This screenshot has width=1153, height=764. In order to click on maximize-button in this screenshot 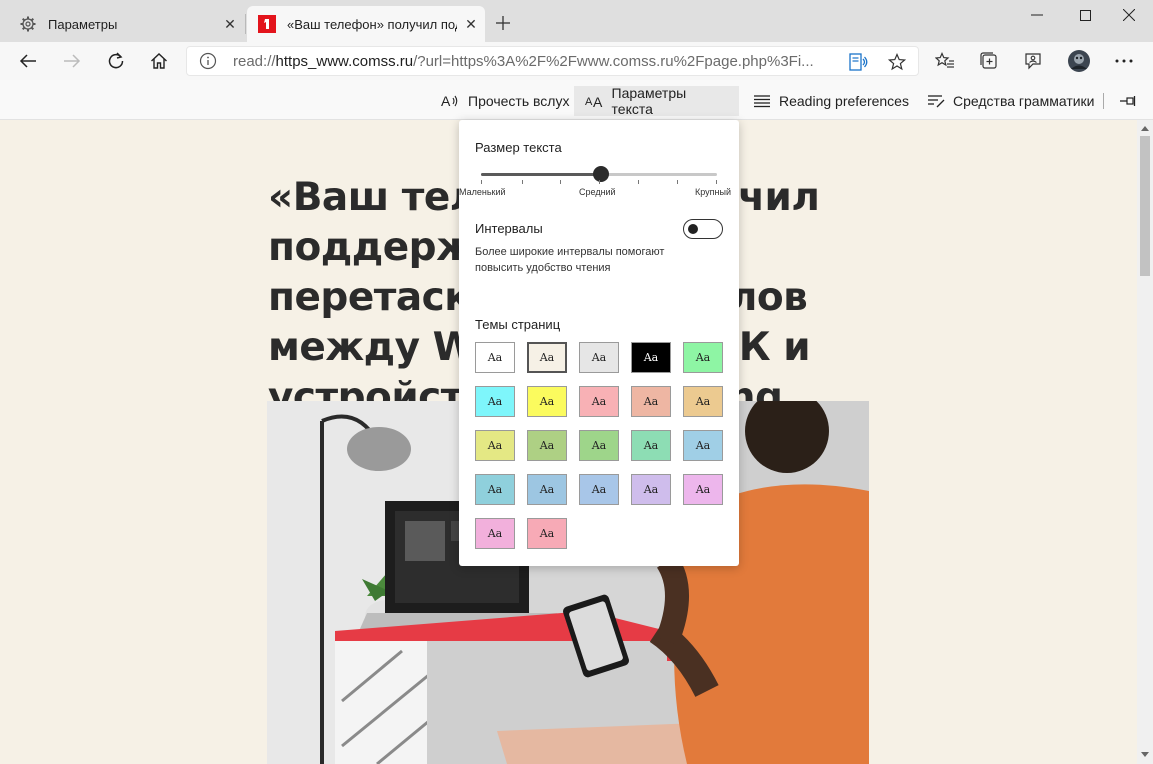, I will do `click(1085, 15)`.